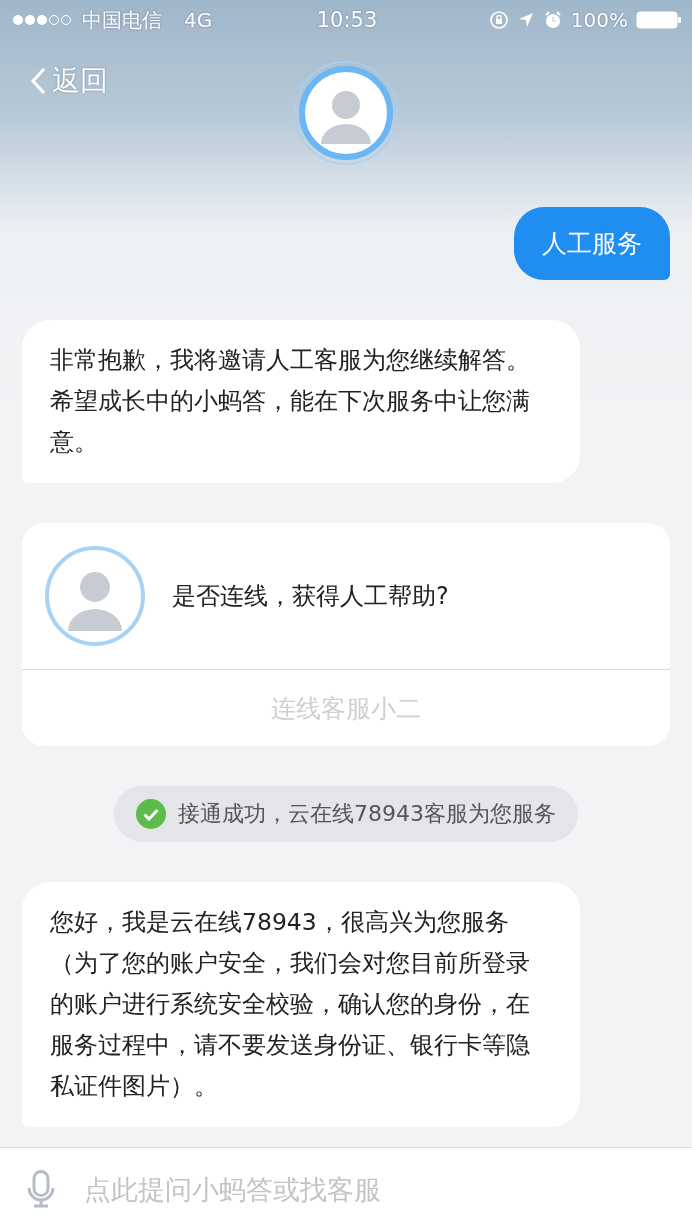 The image size is (692, 1230). What do you see at coordinates (659, 20) in the screenshot?
I see `battery-icon` at bounding box center [659, 20].